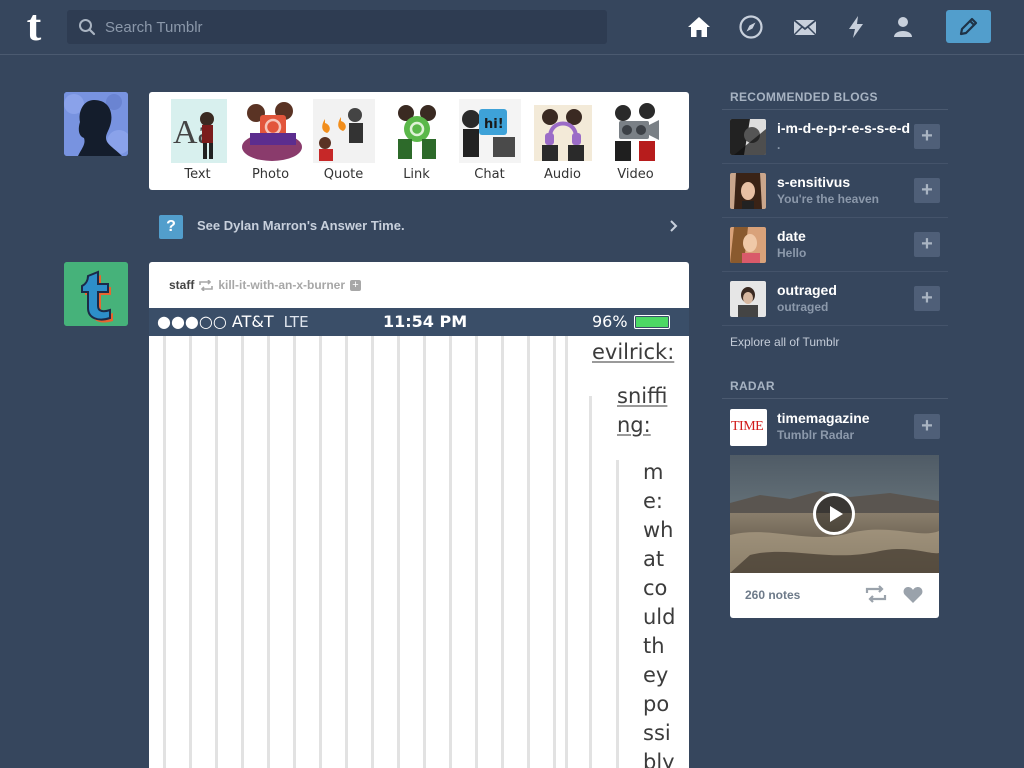 The width and height of the screenshot is (1024, 768). Describe the element at coordinates (791, 236) in the screenshot. I see `blog-name: date` at that location.